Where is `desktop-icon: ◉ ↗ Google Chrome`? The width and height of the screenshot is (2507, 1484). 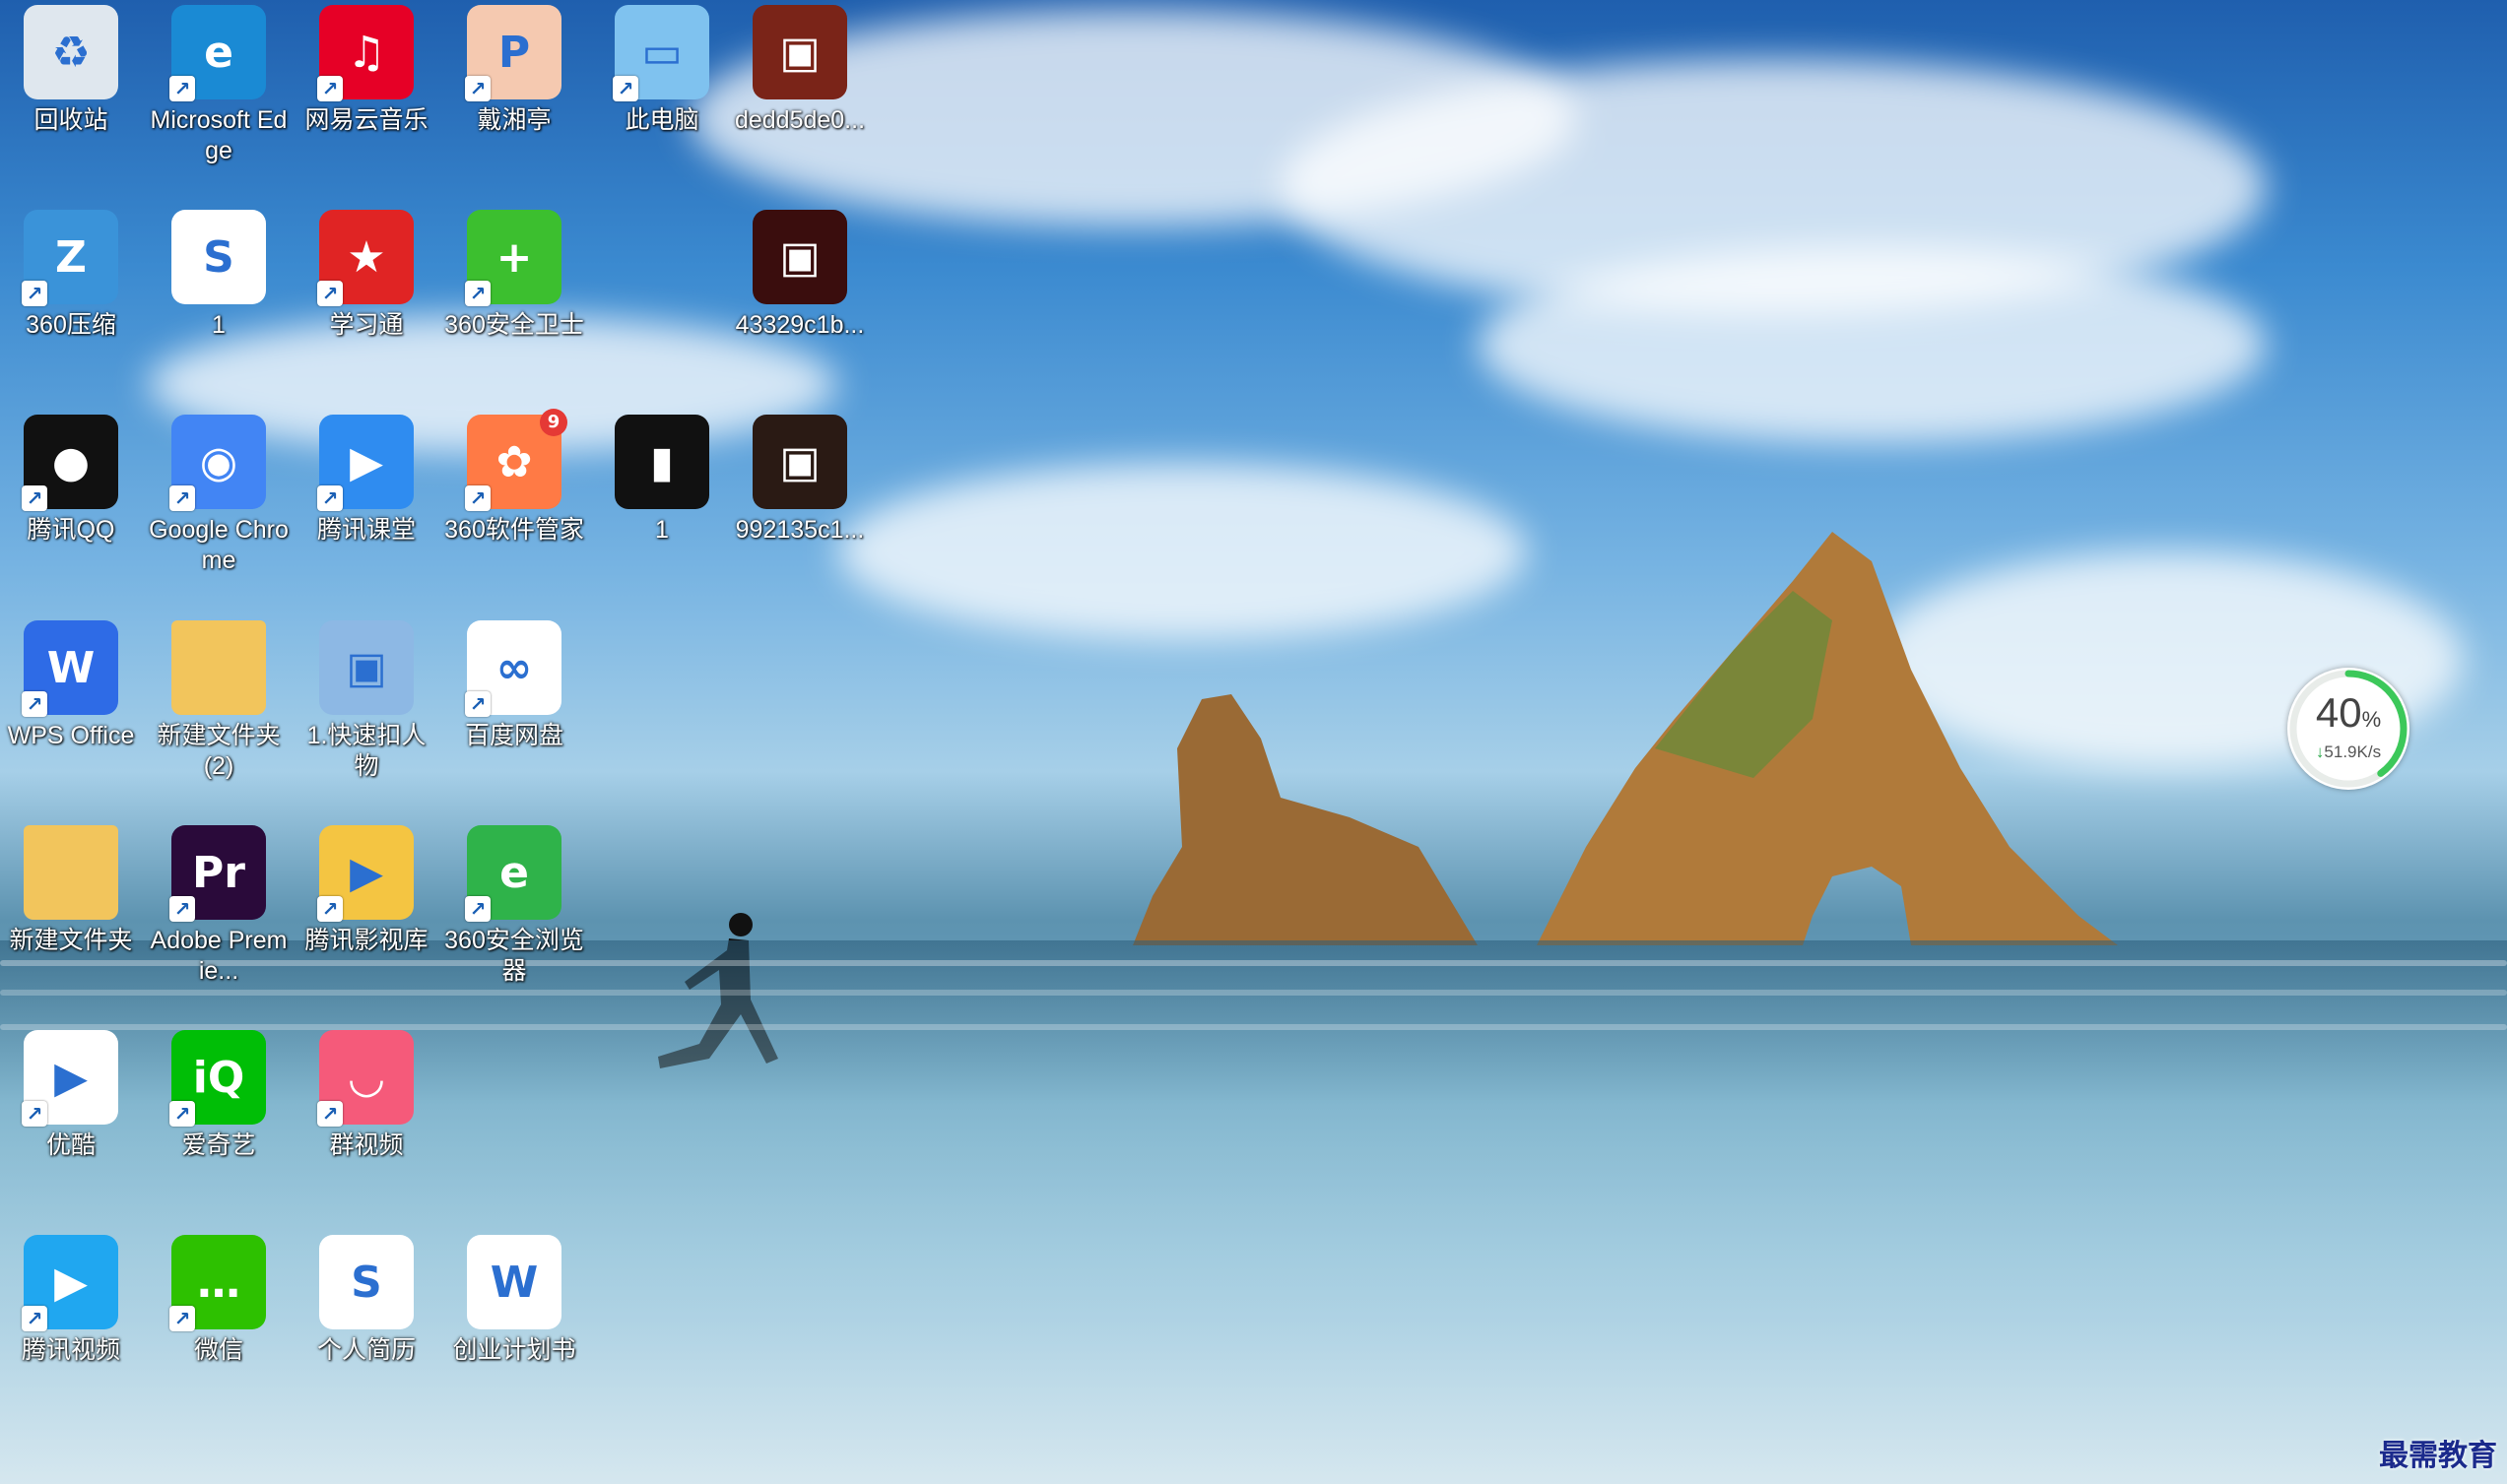
desktop-icon: ◉ ↗ Google Chrome is located at coordinates (219, 495).